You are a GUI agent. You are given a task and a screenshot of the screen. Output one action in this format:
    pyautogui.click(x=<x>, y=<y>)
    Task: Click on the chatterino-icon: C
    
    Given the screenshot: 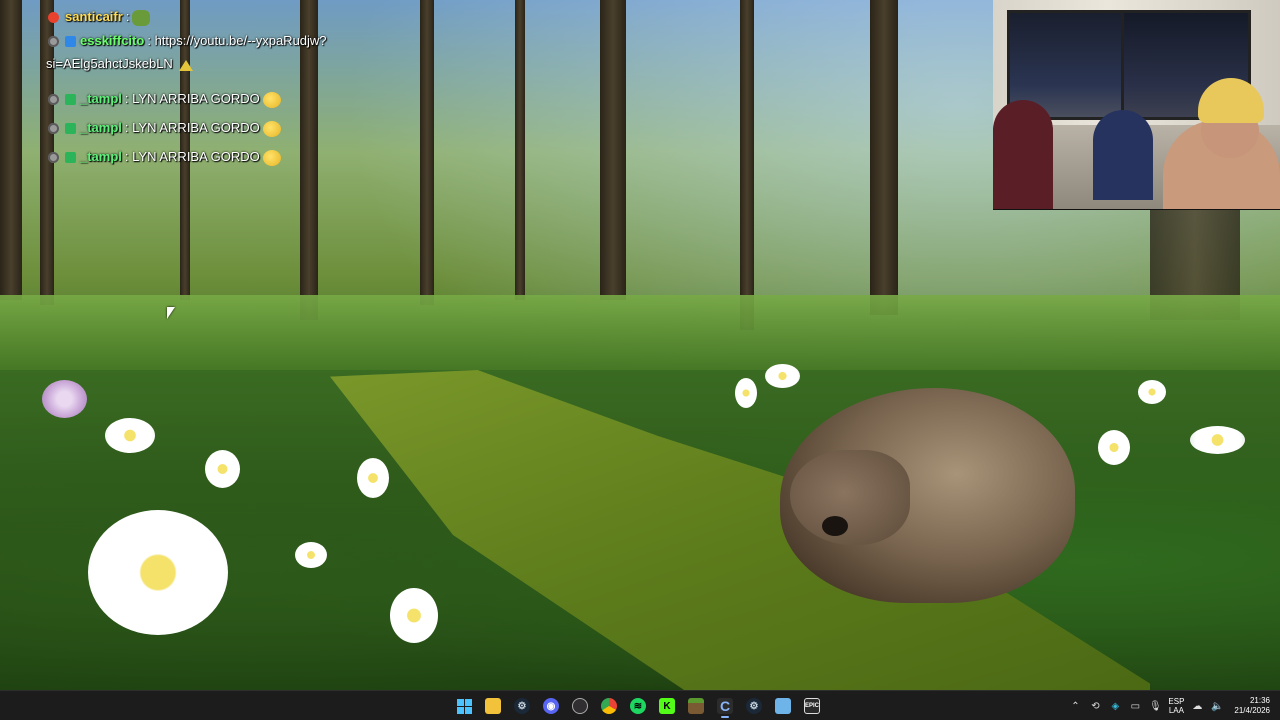 What is the action you would take?
    pyautogui.click(x=725, y=706)
    